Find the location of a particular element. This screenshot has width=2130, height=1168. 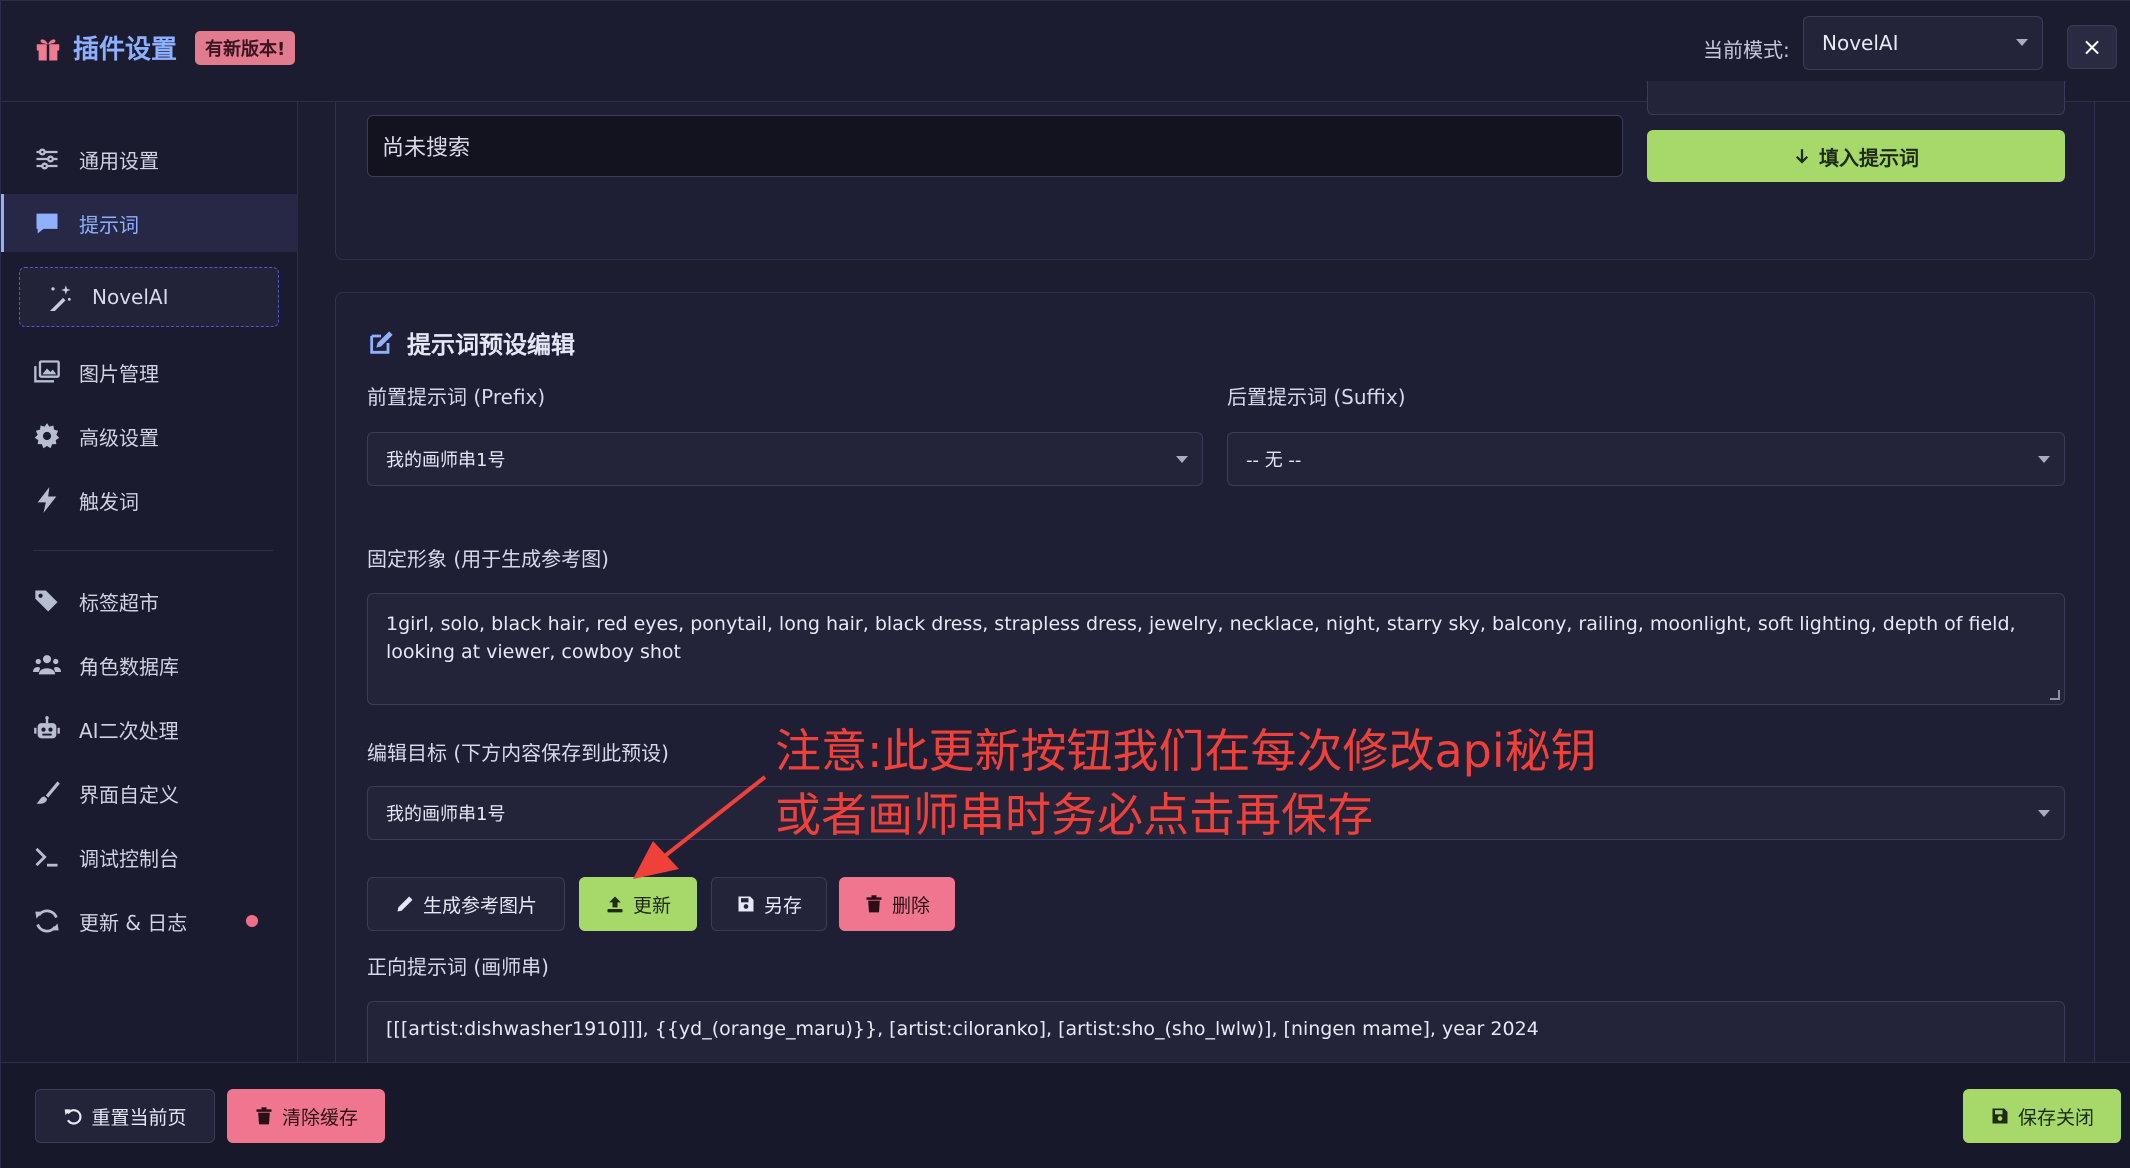

bolt-icon is located at coordinates (47, 500).